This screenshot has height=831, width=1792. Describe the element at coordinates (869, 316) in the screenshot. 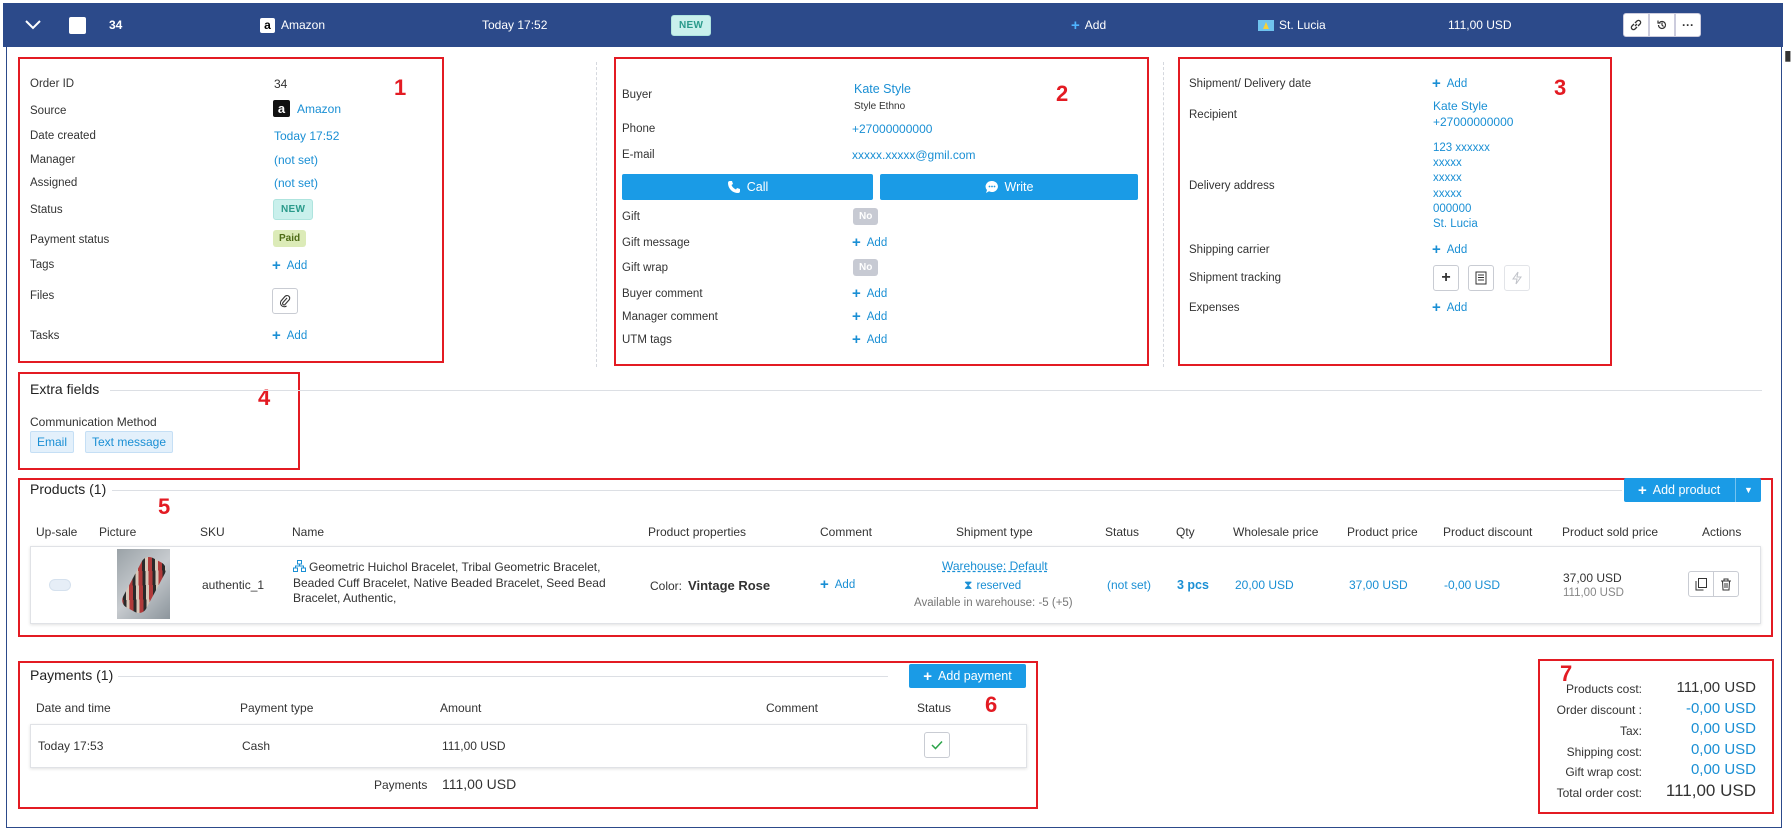

I see `manager-comment-add: + Add` at that location.